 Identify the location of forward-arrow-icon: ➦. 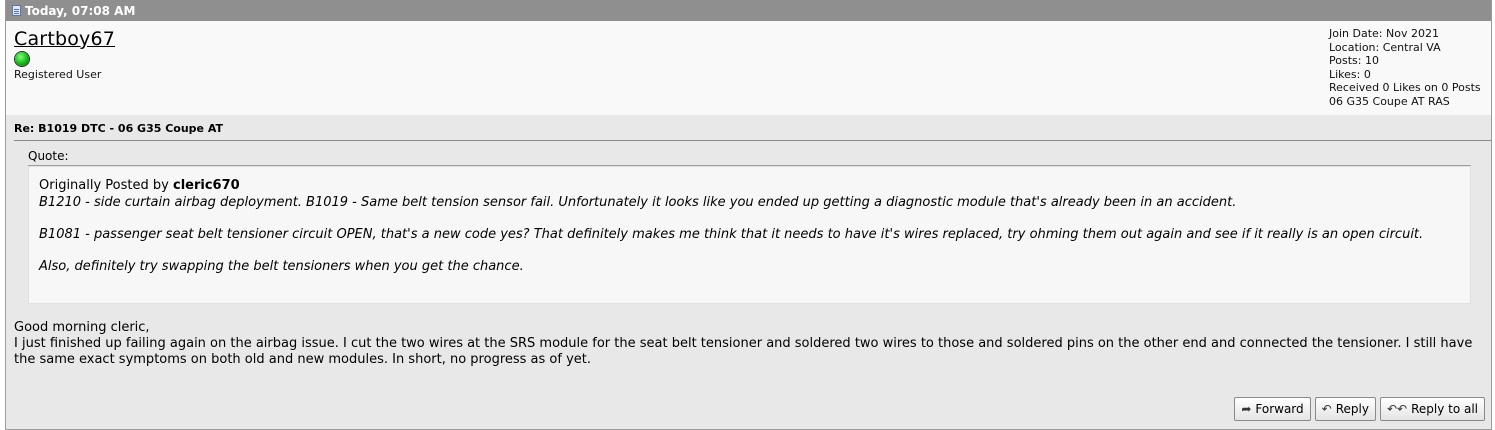
(1246, 409).